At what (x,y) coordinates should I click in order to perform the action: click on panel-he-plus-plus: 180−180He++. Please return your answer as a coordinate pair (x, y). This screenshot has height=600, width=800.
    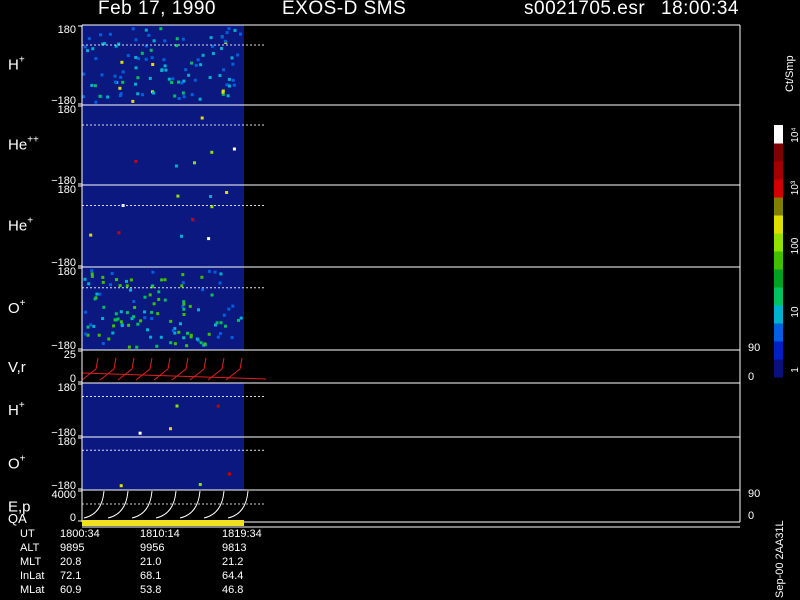
    Looking at the image, I should click on (374, 145).